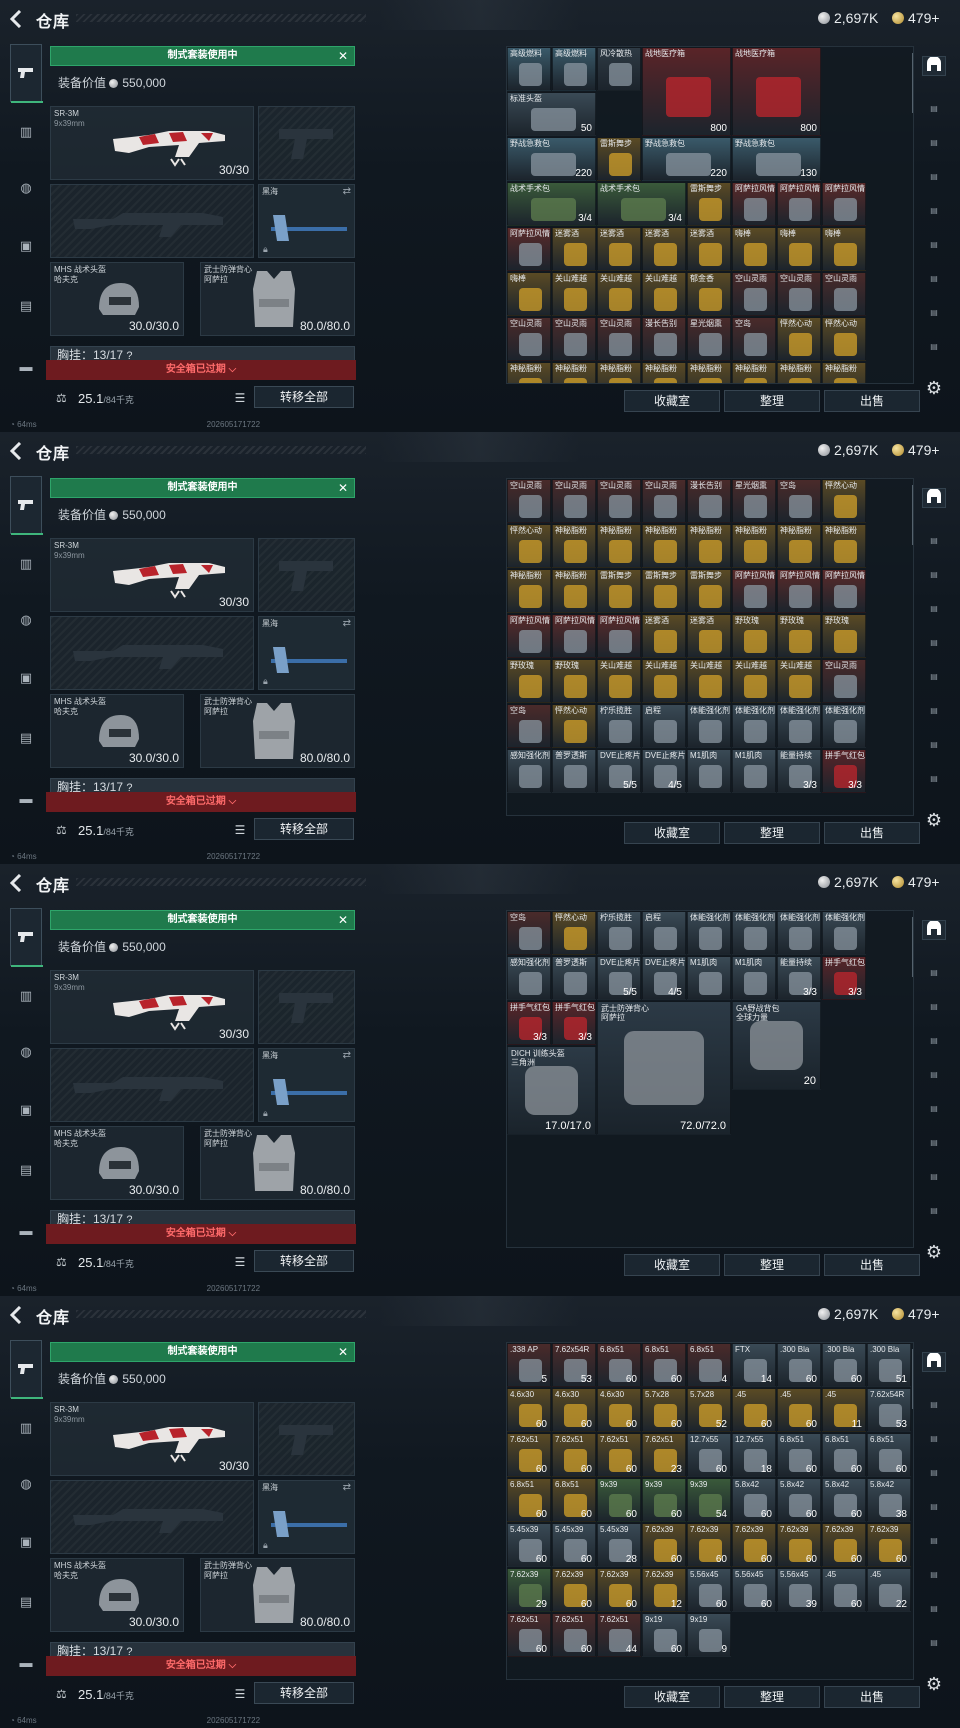 The height and width of the screenshot is (1728, 960). I want to click on helmet-slot: MHS 战术头盔 哈夫克 30.0/30.0, so click(117, 1163).